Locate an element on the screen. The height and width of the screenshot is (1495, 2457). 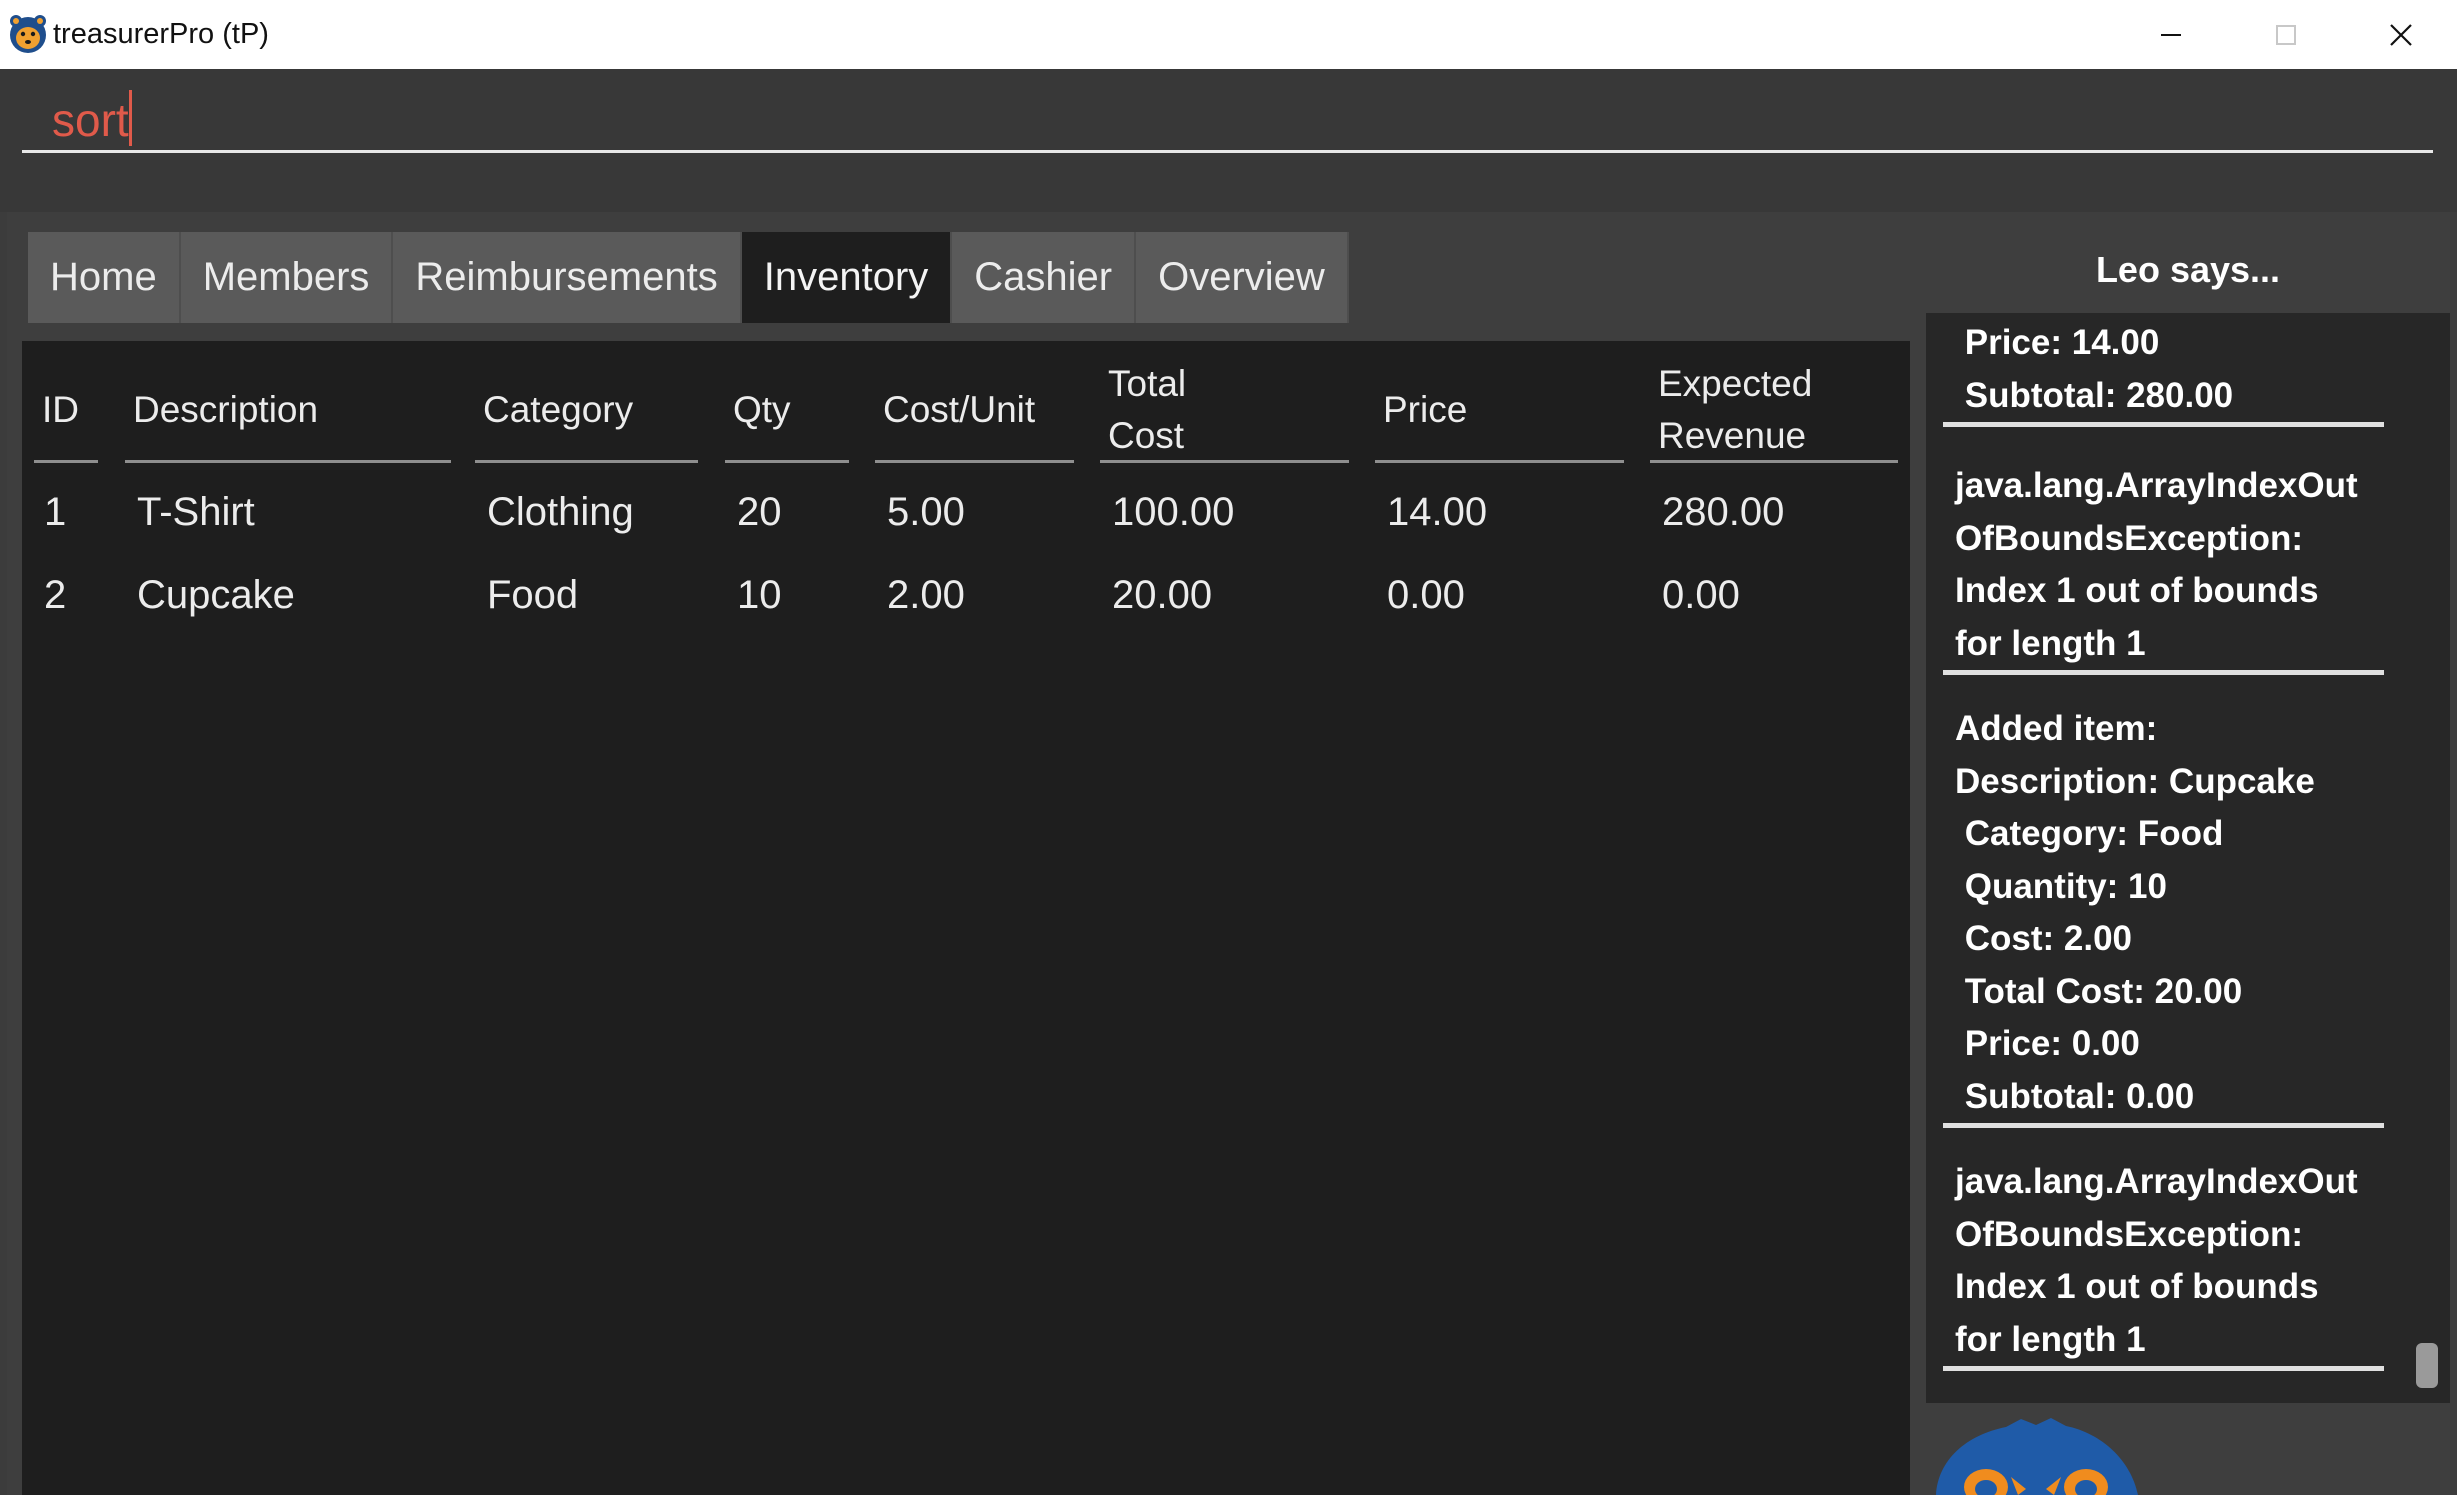
message-line: Cost: 2.00 is located at coordinates (2043, 938).